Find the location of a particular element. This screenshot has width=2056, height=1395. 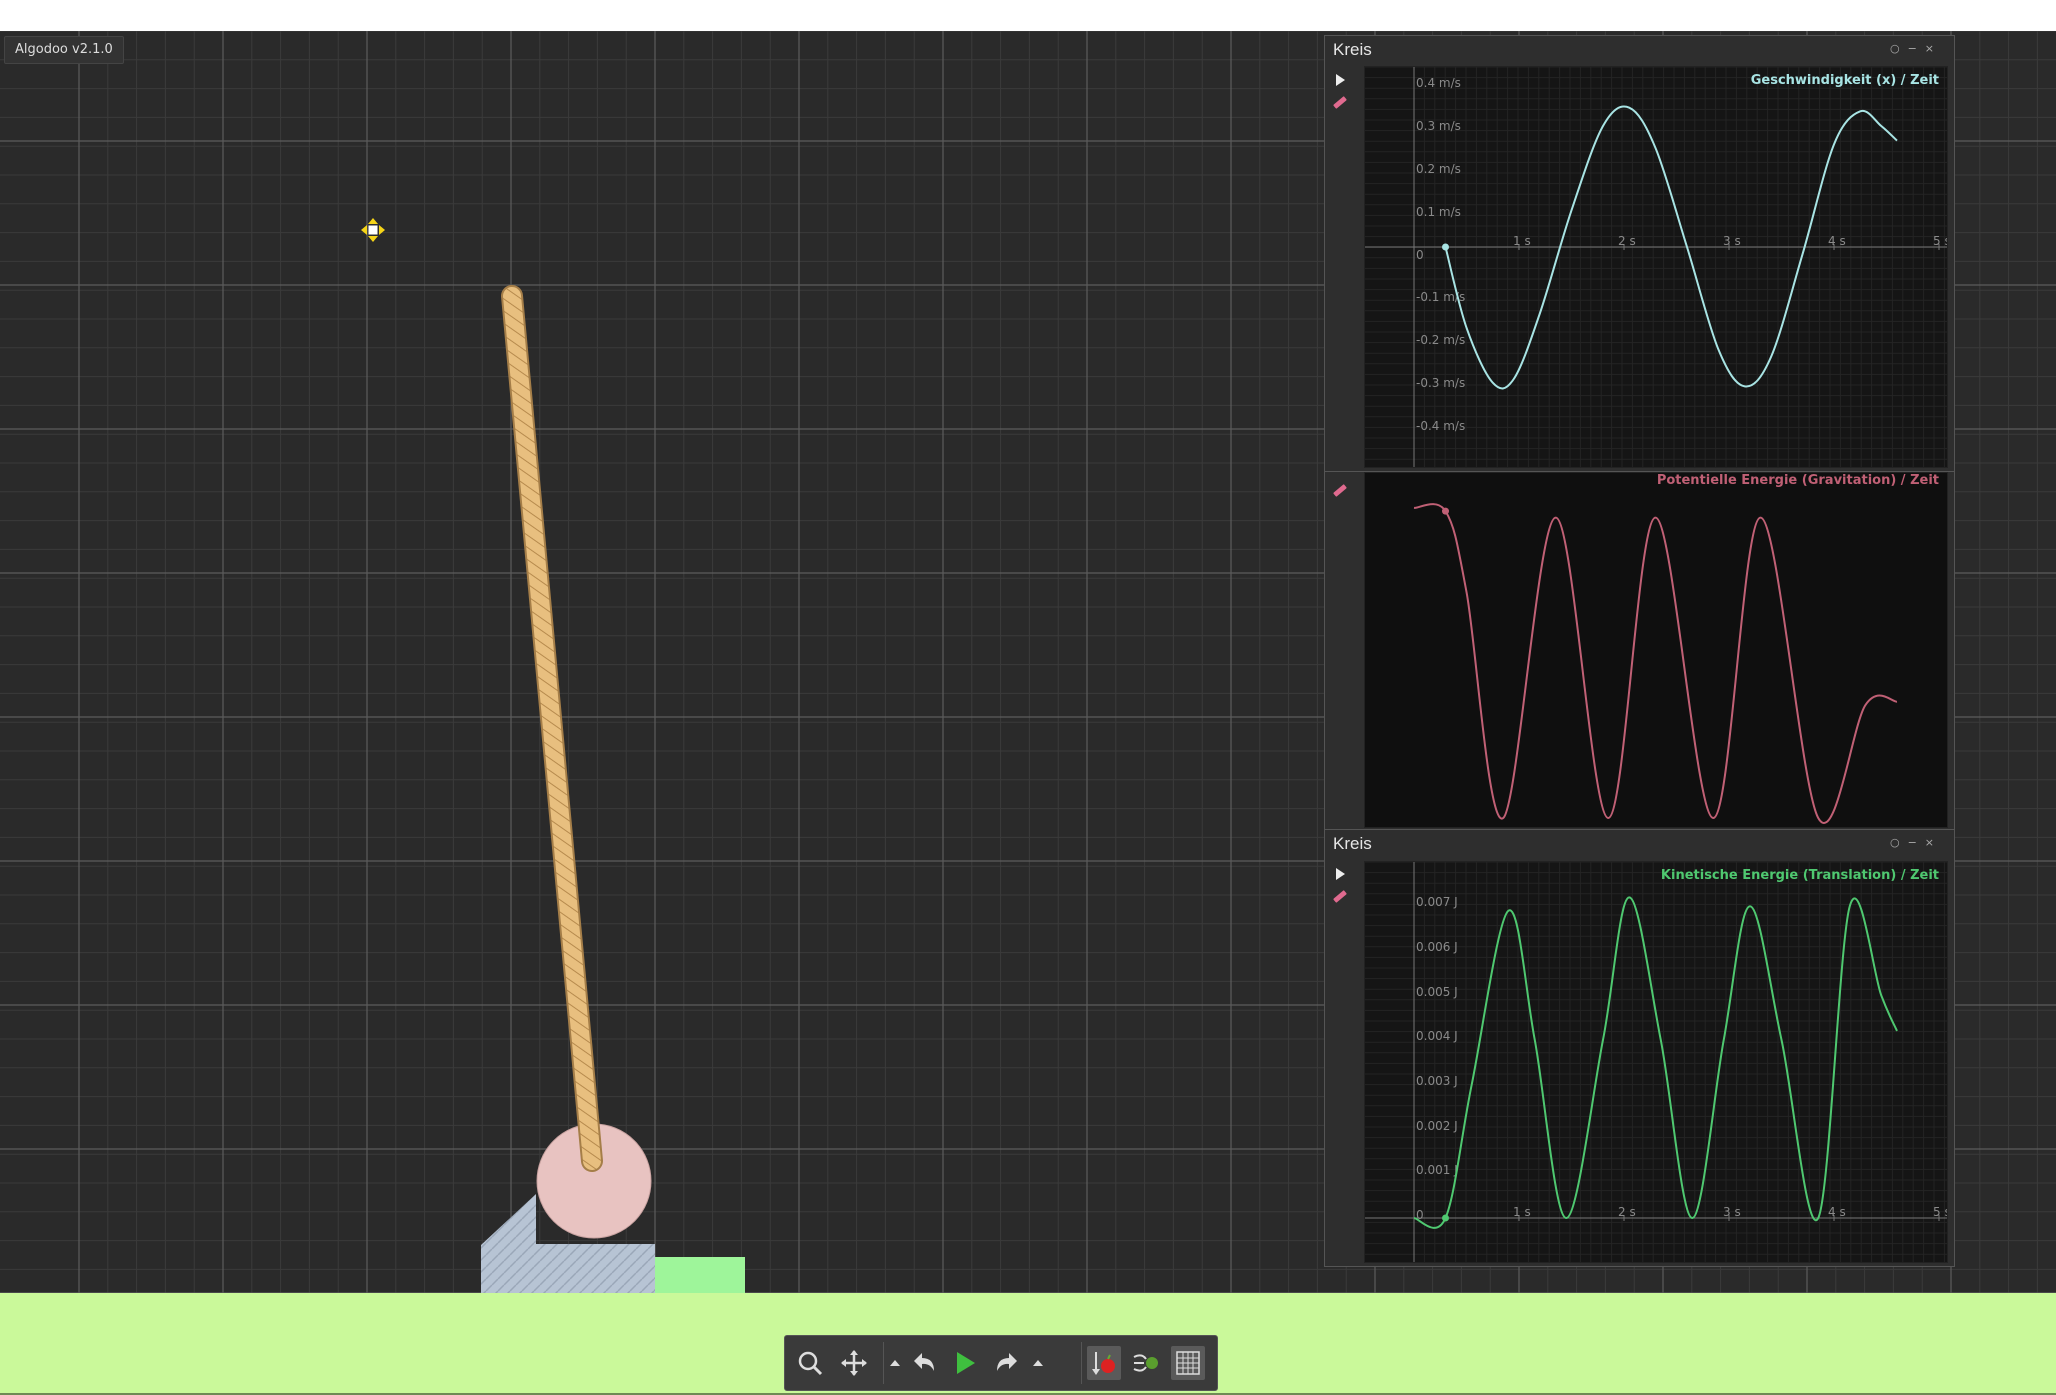

undo-menu-button is located at coordinates (895, 1363).